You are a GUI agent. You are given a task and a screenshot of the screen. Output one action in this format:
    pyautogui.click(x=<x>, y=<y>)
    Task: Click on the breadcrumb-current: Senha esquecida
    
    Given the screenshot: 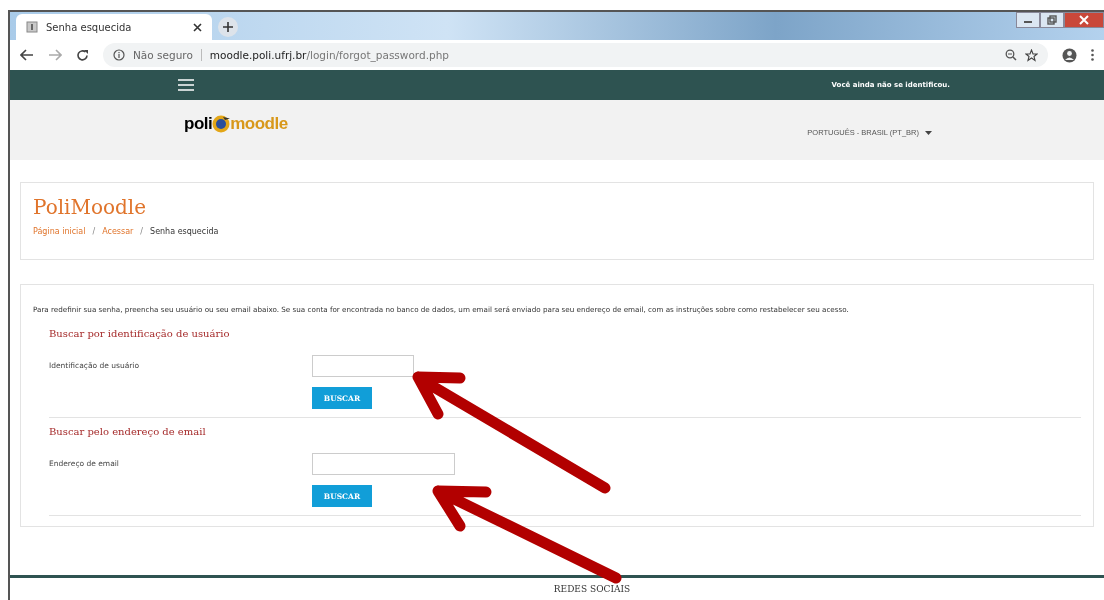 What is the action you would take?
    pyautogui.click(x=184, y=231)
    